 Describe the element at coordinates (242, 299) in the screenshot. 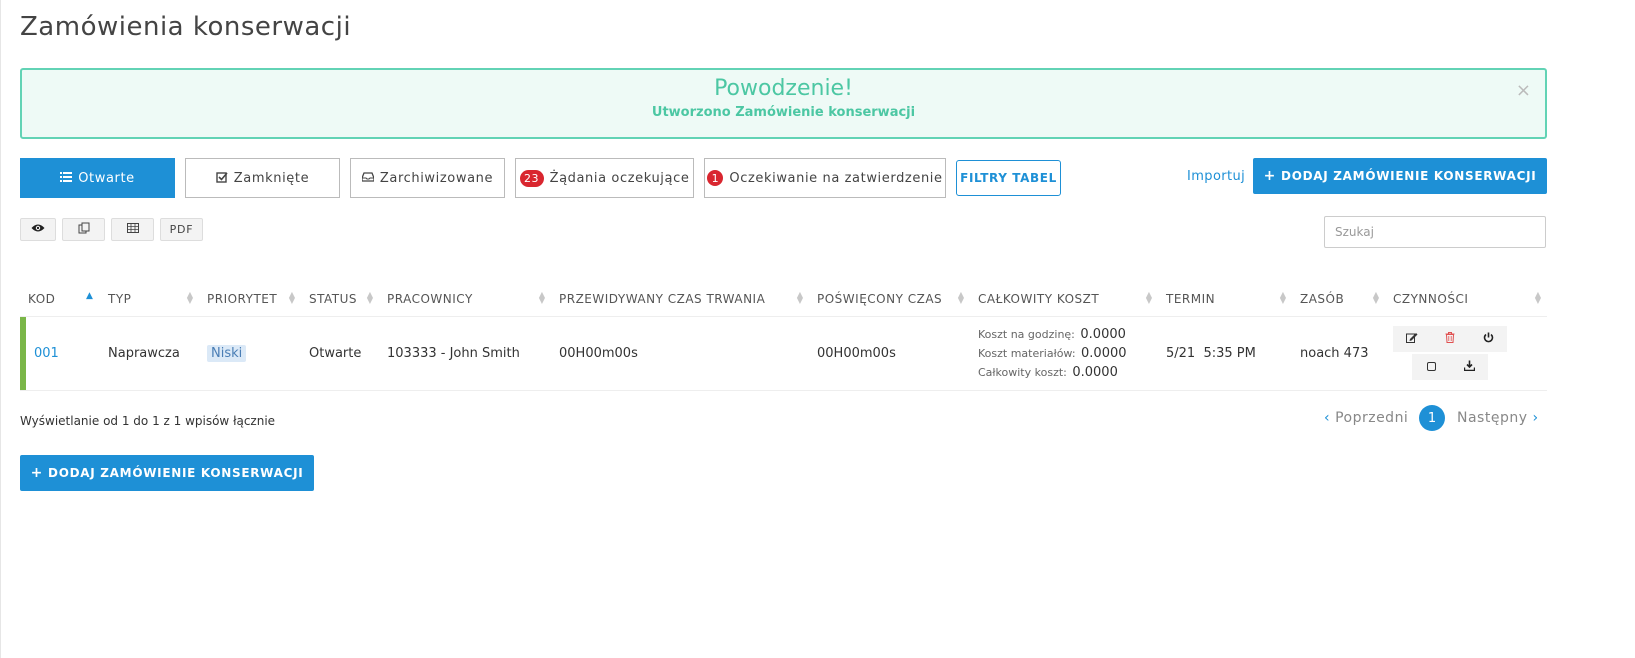

I see `column-header-priority: PRIORYTET` at that location.